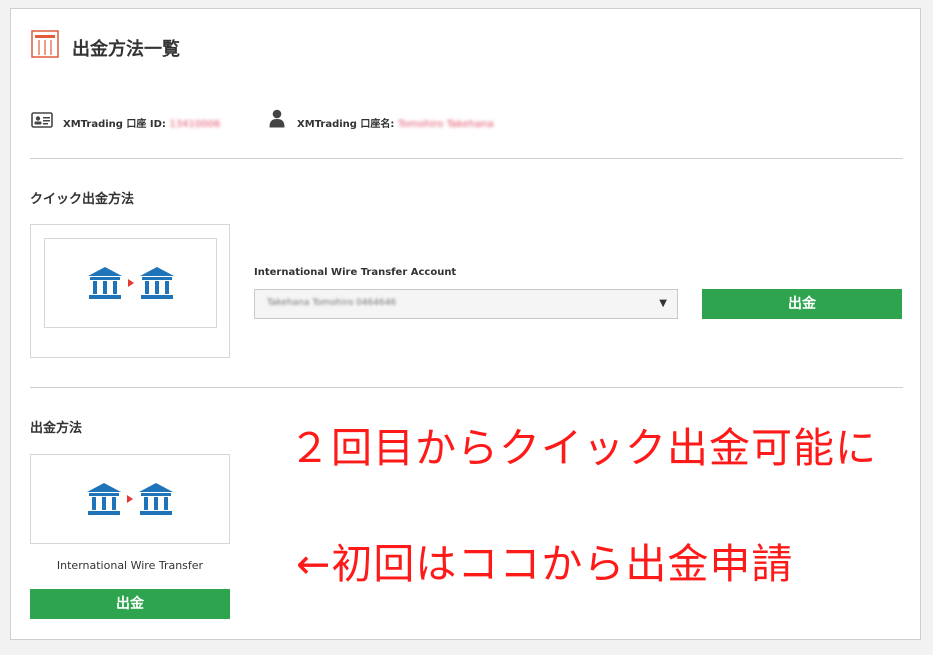 This screenshot has width=933, height=655. Describe the element at coordinates (56, 428) in the screenshot. I see `methods-section-title: 出金方法` at that location.